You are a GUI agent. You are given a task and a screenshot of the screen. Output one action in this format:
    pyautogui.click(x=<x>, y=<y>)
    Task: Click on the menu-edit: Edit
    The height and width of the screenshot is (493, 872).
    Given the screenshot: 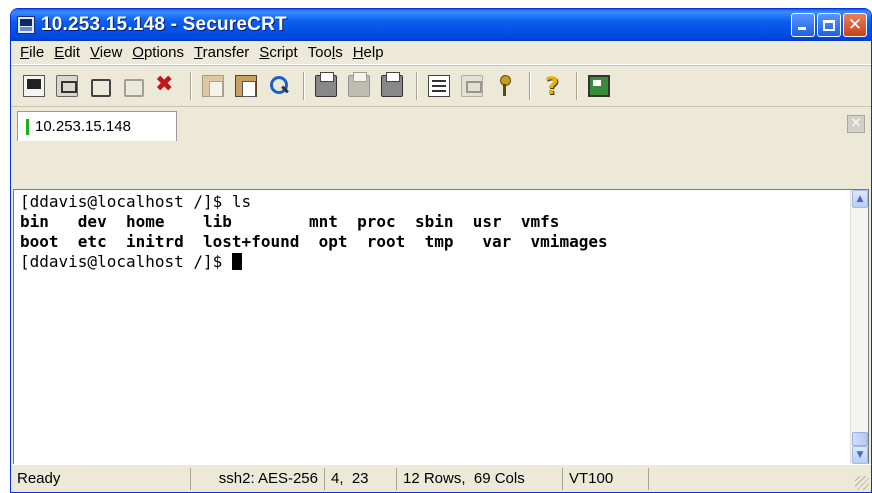 What is the action you would take?
    pyautogui.click(x=67, y=52)
    